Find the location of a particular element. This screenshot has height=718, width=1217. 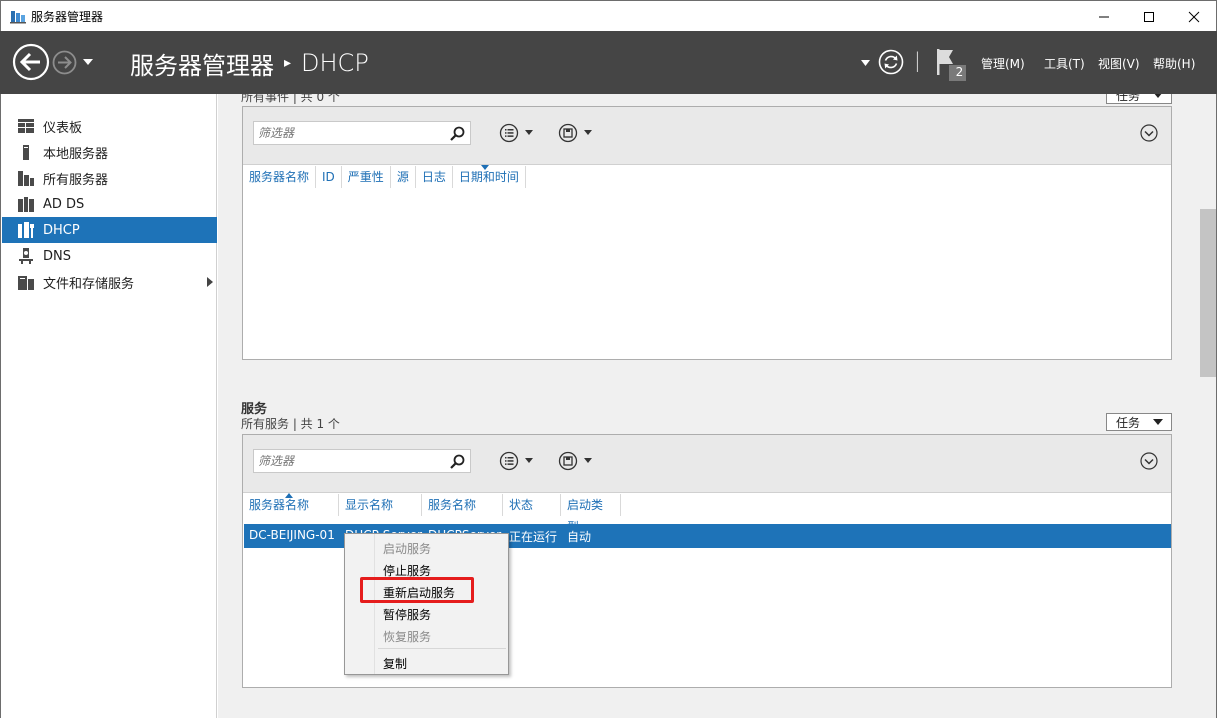

dns-icon is located at coordinates (26, 256).